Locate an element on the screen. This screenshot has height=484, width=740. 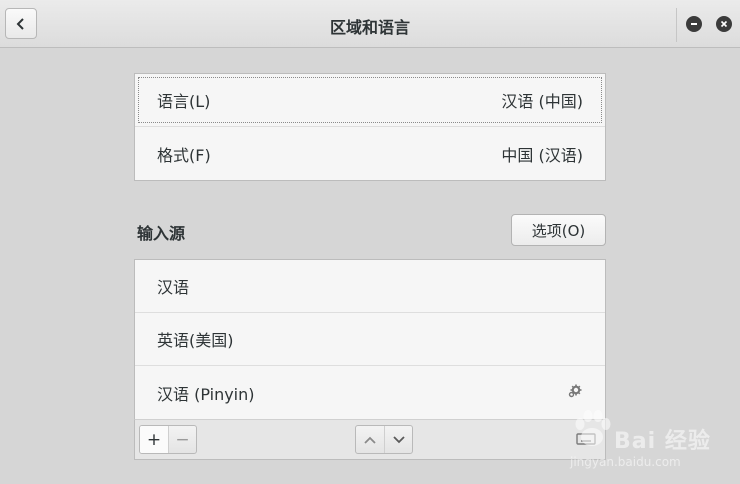
input-source-label: 汉语 (Pinyin) is located at coordinates (206, 394).